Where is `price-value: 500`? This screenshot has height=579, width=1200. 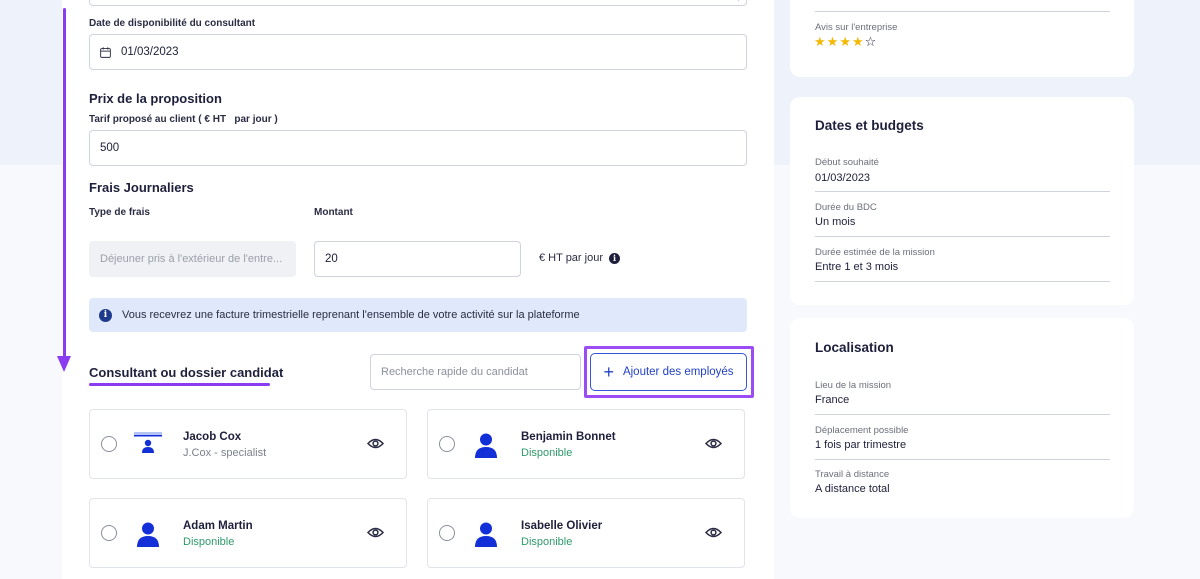 price-value: 500 is located at coordinates (110, 148).